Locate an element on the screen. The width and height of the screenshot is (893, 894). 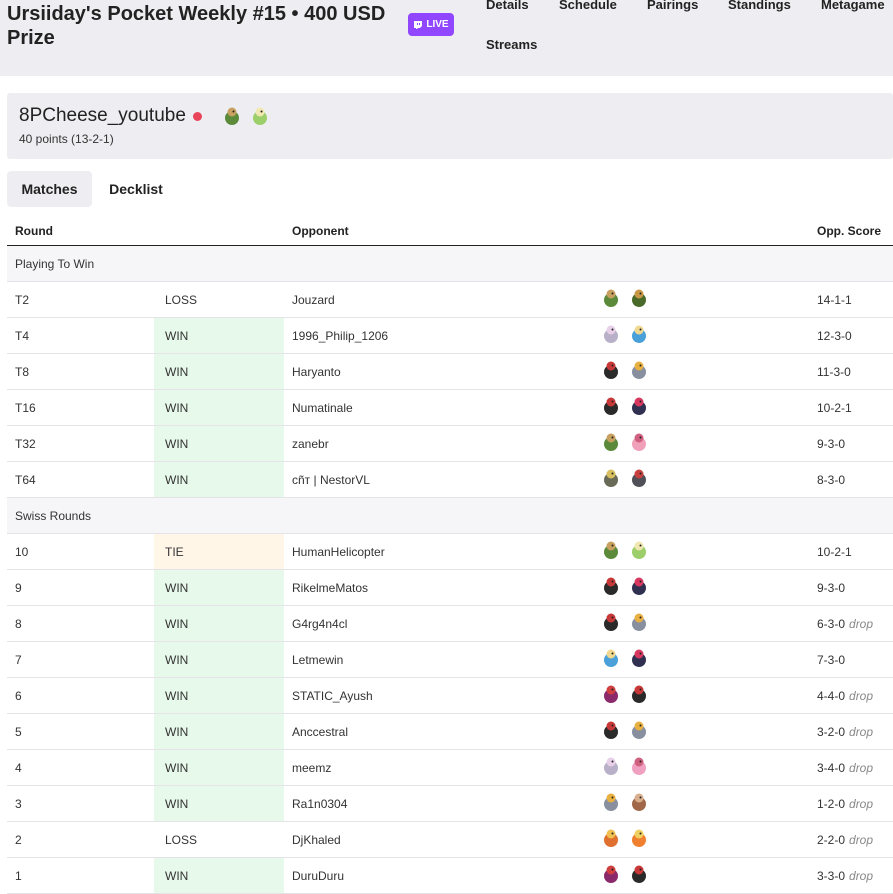
result-cell: LOSS is located at coordinates (219, 299).